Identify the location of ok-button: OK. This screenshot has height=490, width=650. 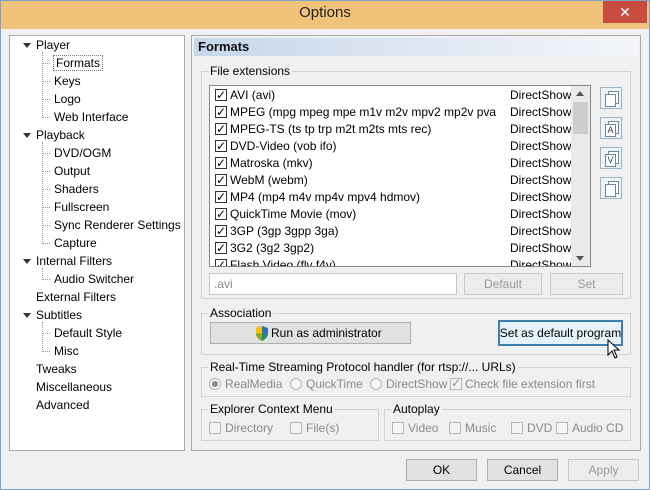
(441, 470).